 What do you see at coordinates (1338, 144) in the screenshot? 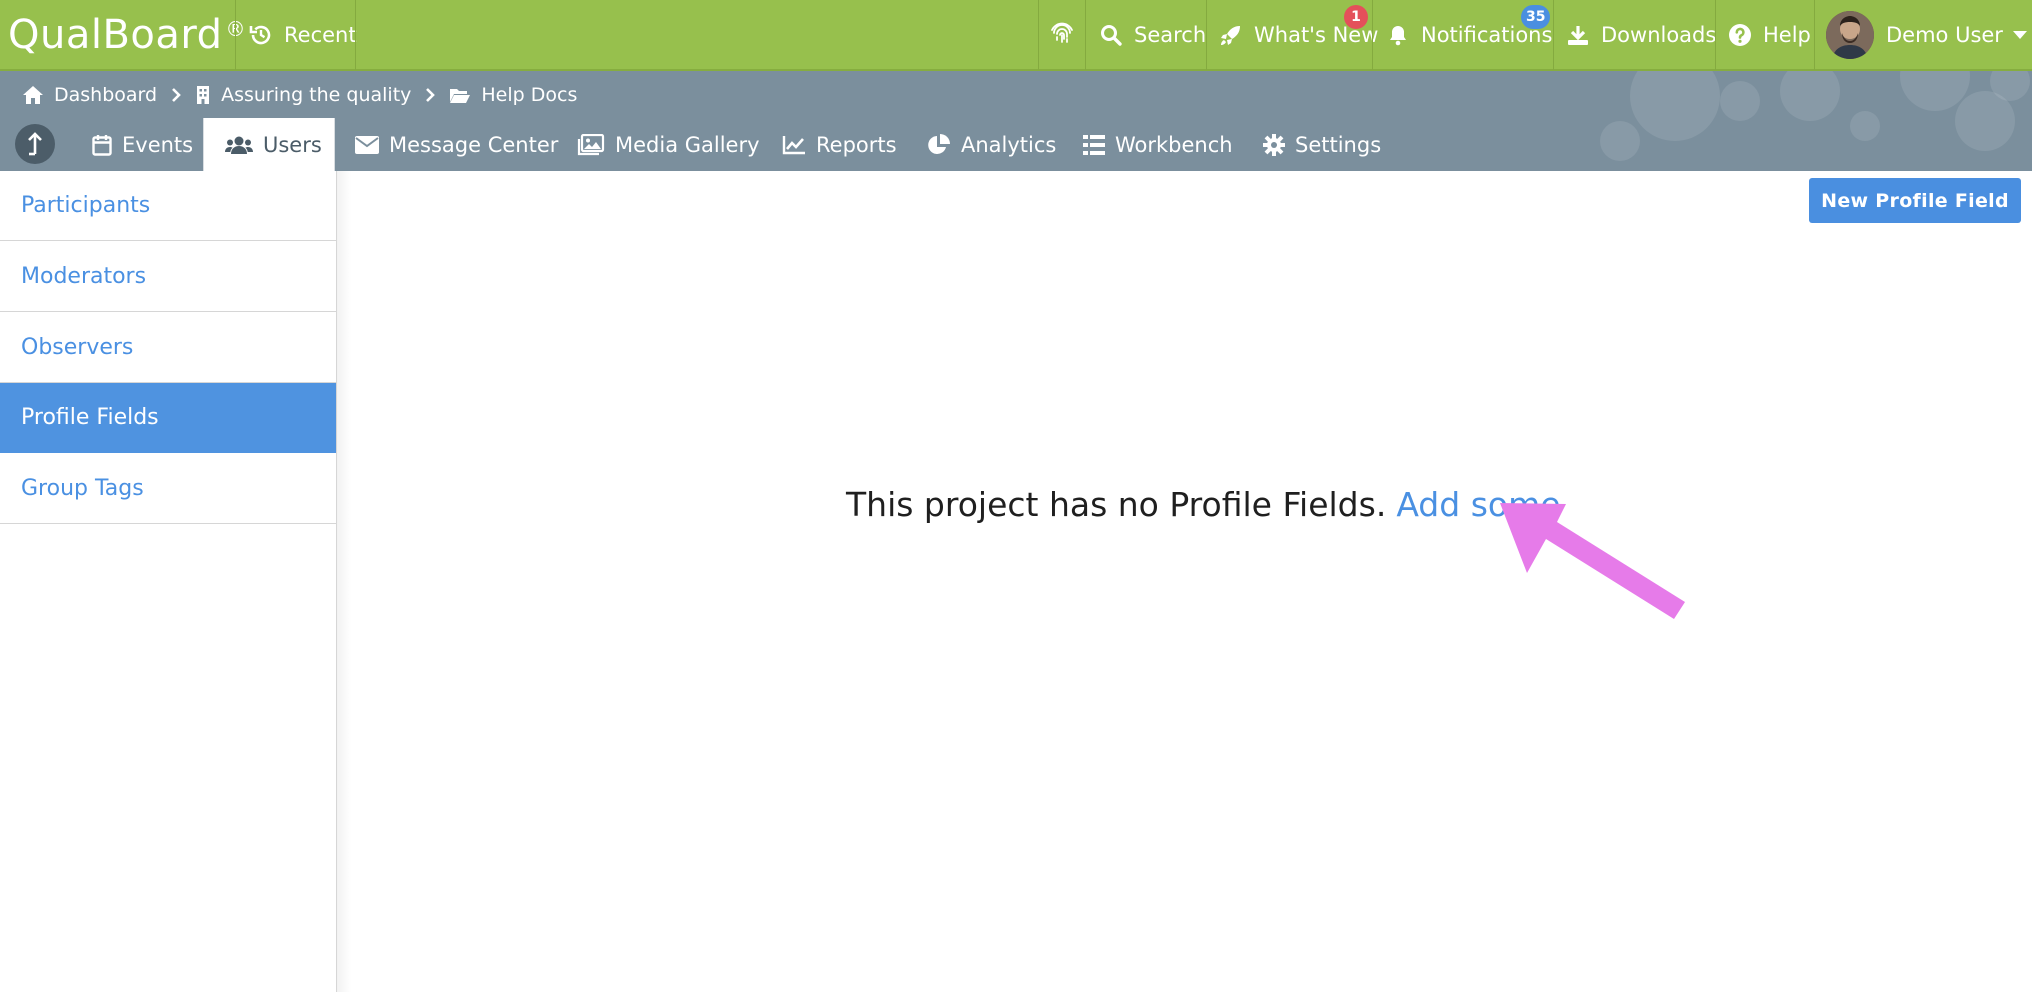
I see `tab-label: Settings` at bounding box center [1338, 144].